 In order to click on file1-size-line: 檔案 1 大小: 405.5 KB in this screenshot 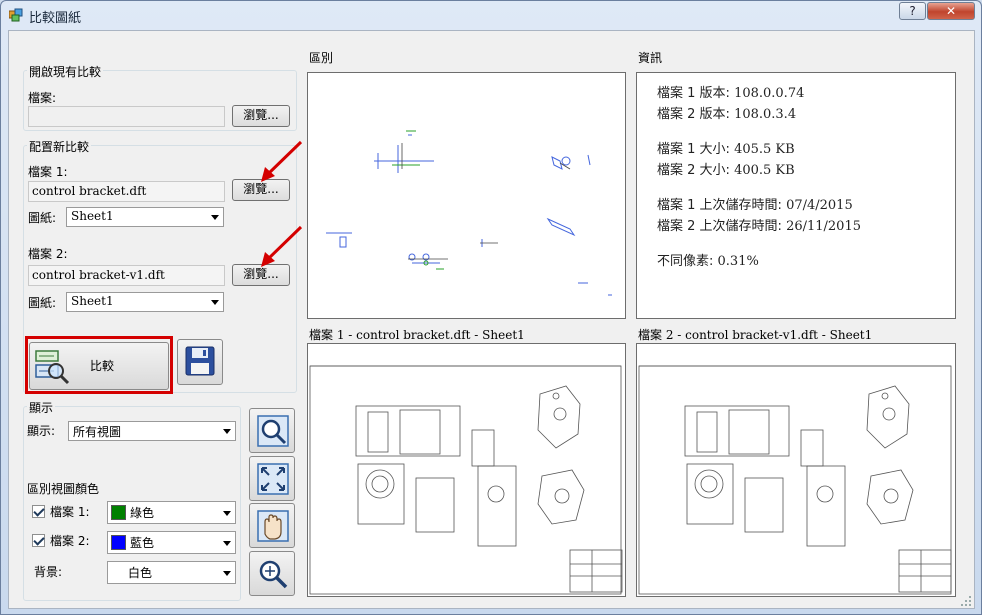, I will do `click(726, 147)`.